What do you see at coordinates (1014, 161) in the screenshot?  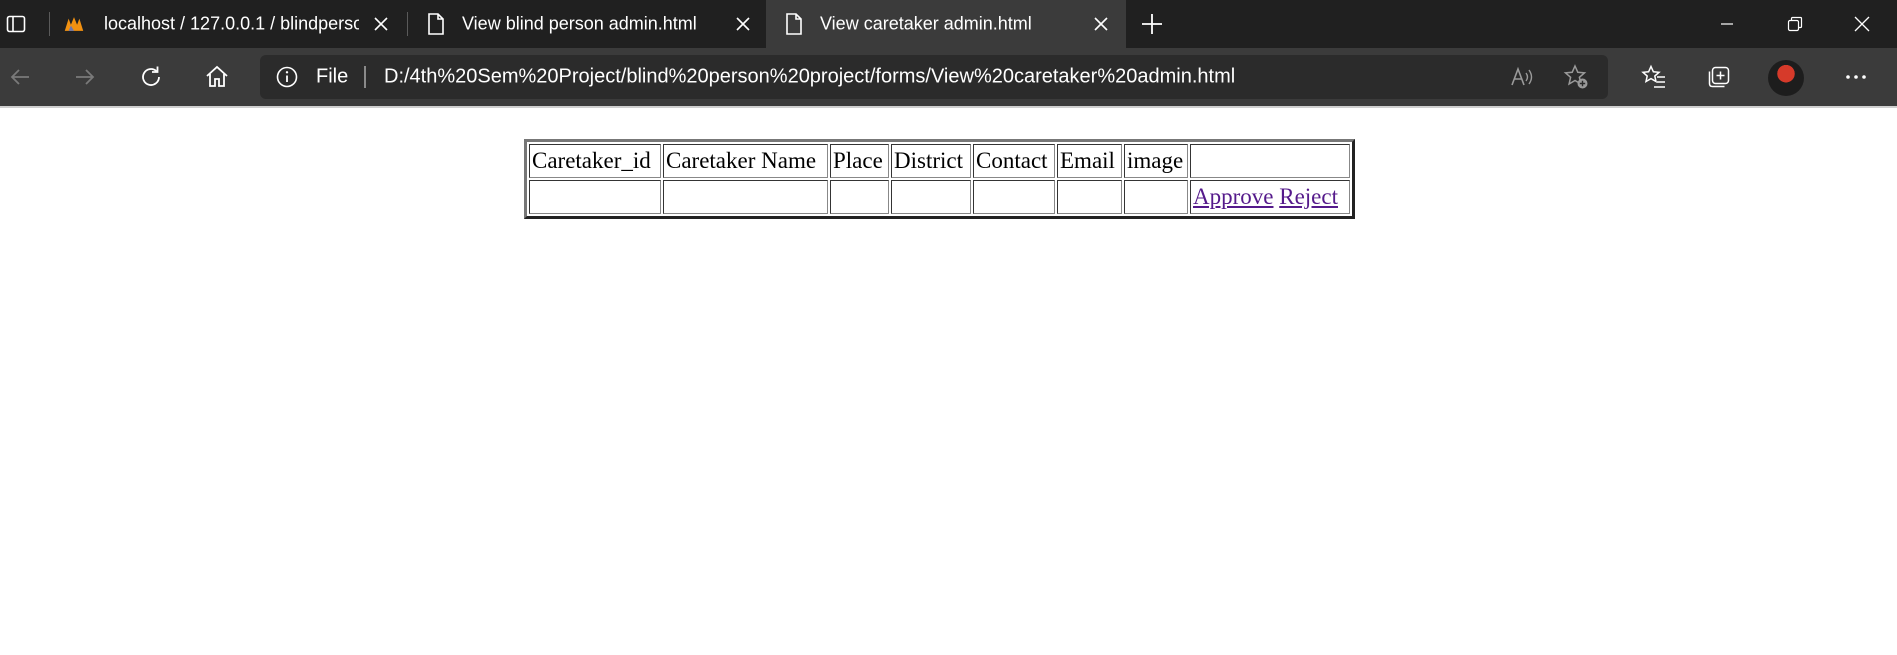 I see `header-cell: Contact` at bounding box center [1014, 161].